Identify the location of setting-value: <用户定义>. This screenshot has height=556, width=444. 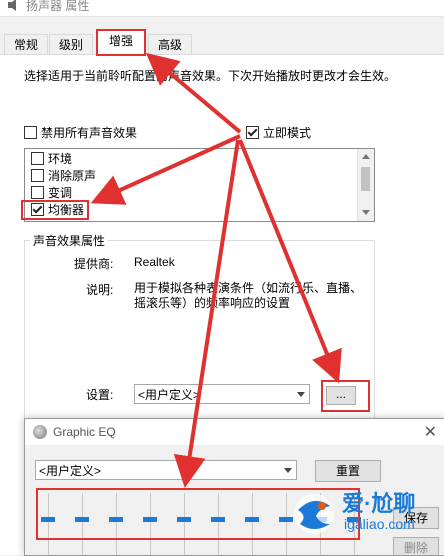
(169, 395).